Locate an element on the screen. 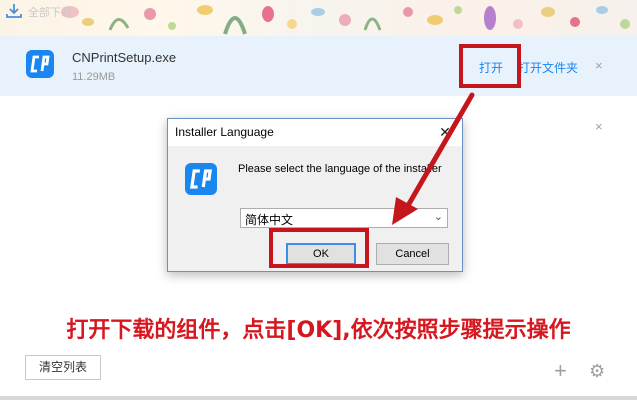  selected-language: 简体中文 is located at coordinates (269, 220).